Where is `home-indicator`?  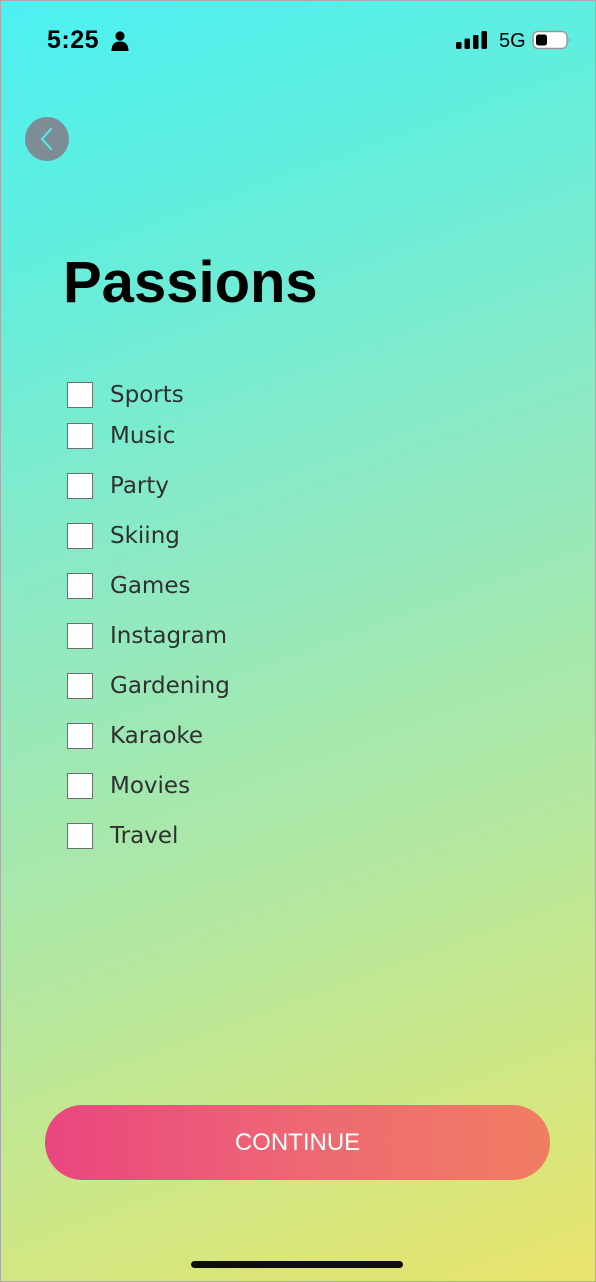 home-indicator is located at coordinates (297, 1264).